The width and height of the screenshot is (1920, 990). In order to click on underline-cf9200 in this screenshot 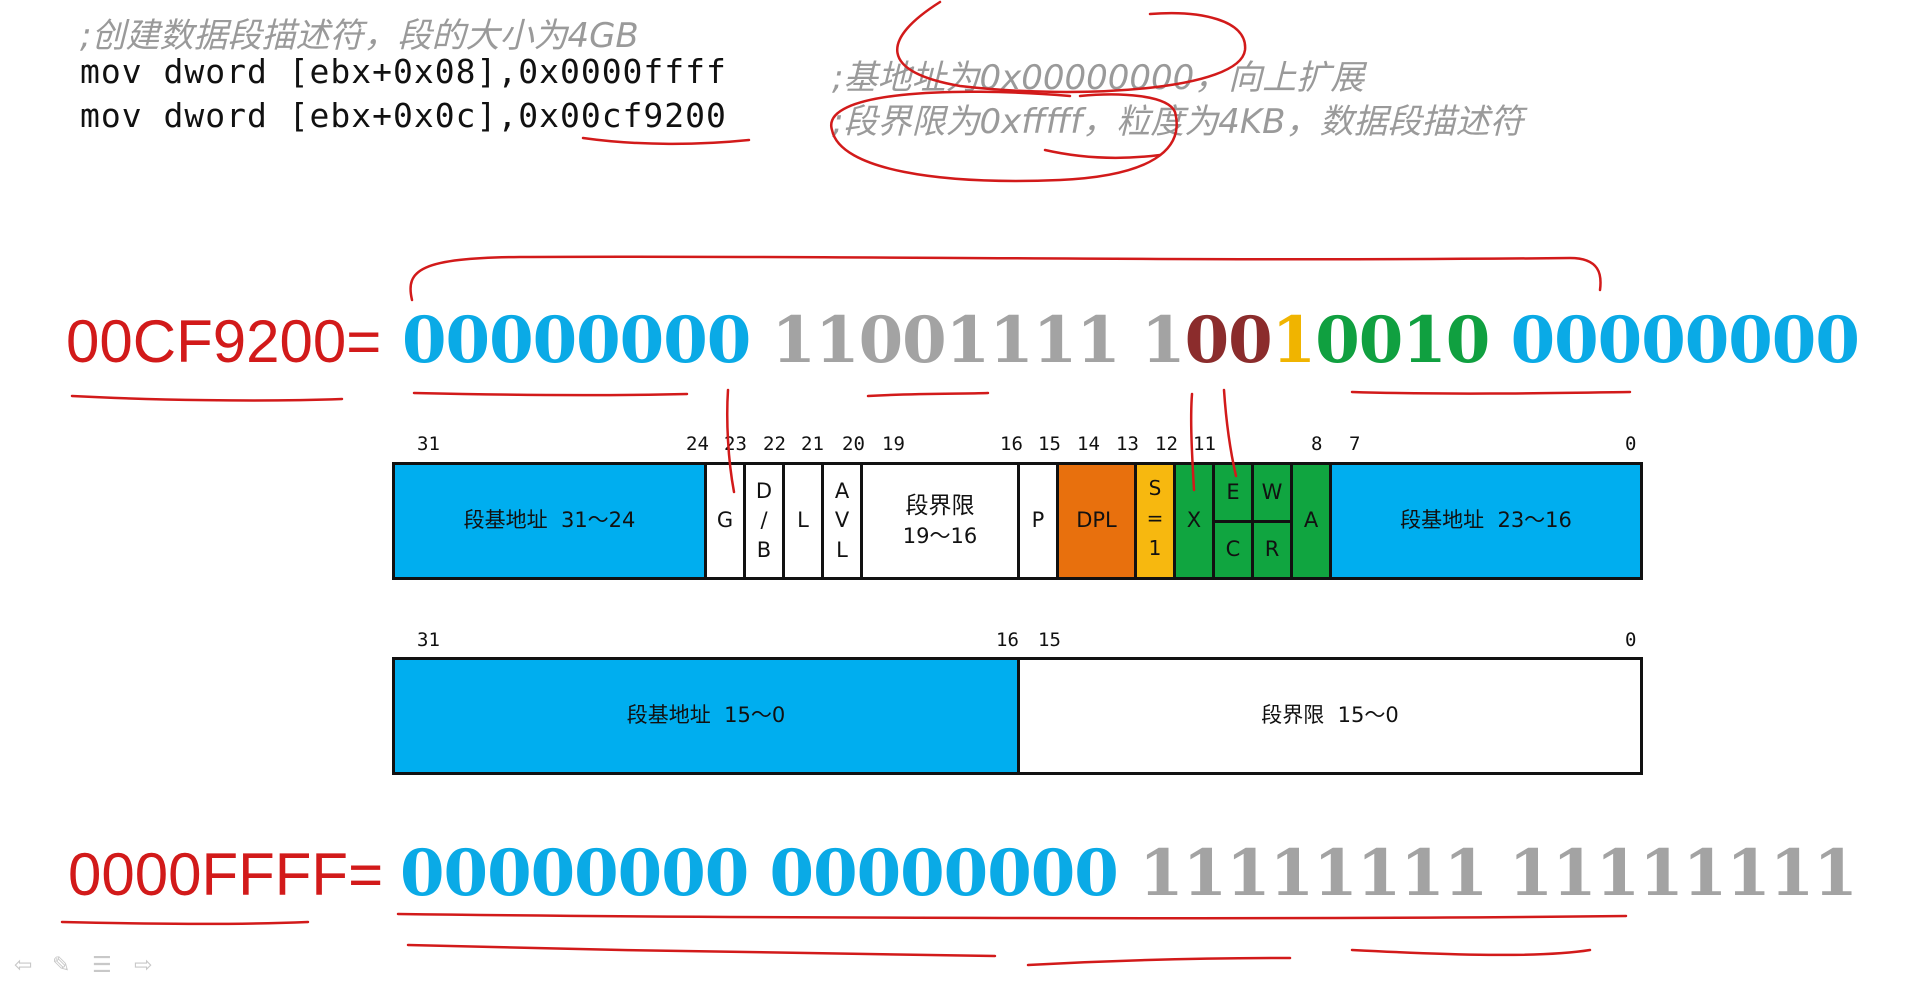, I will do `click(666, 141)`.